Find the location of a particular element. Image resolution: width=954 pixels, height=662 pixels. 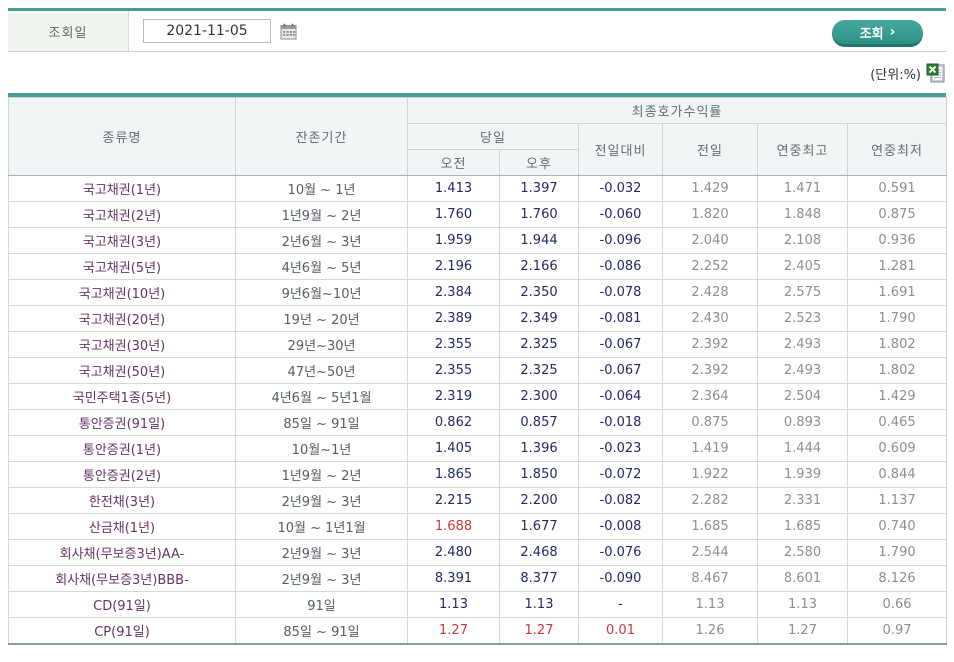

table-row: CD(91일) 91일 1.13 1.13-1.13 1.13 0.66 is located at coordinates (478, 604).